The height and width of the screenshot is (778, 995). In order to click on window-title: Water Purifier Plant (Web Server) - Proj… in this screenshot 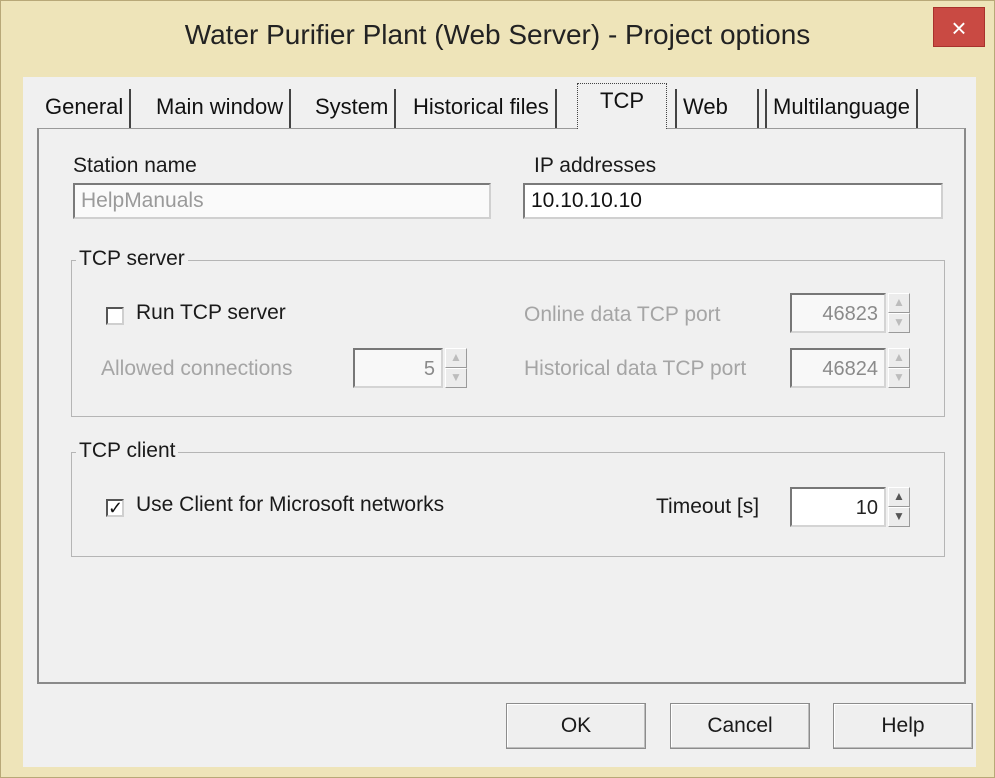, I will do `click(497, 34)`.